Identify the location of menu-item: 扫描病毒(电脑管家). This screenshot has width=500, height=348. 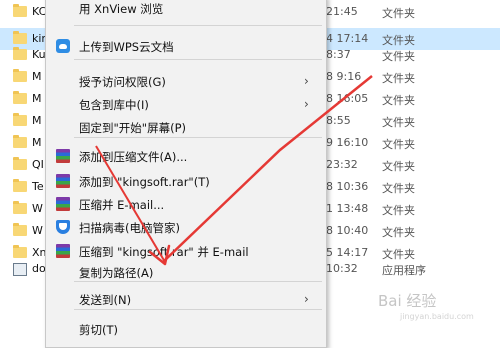
(186, 227).